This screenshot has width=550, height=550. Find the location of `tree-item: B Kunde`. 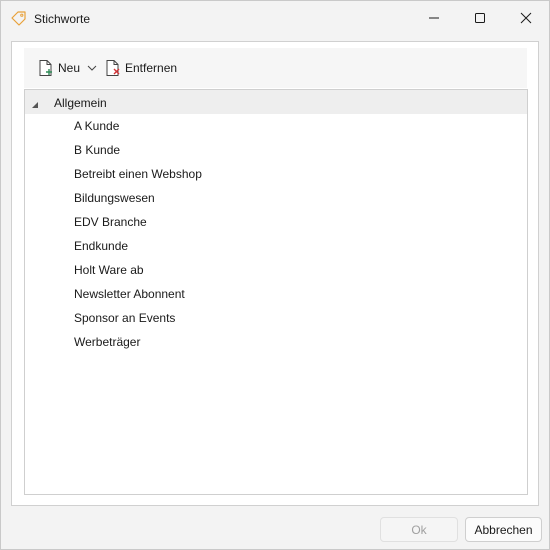

tree-item: B Kunde is located at coordinates (97, 150).